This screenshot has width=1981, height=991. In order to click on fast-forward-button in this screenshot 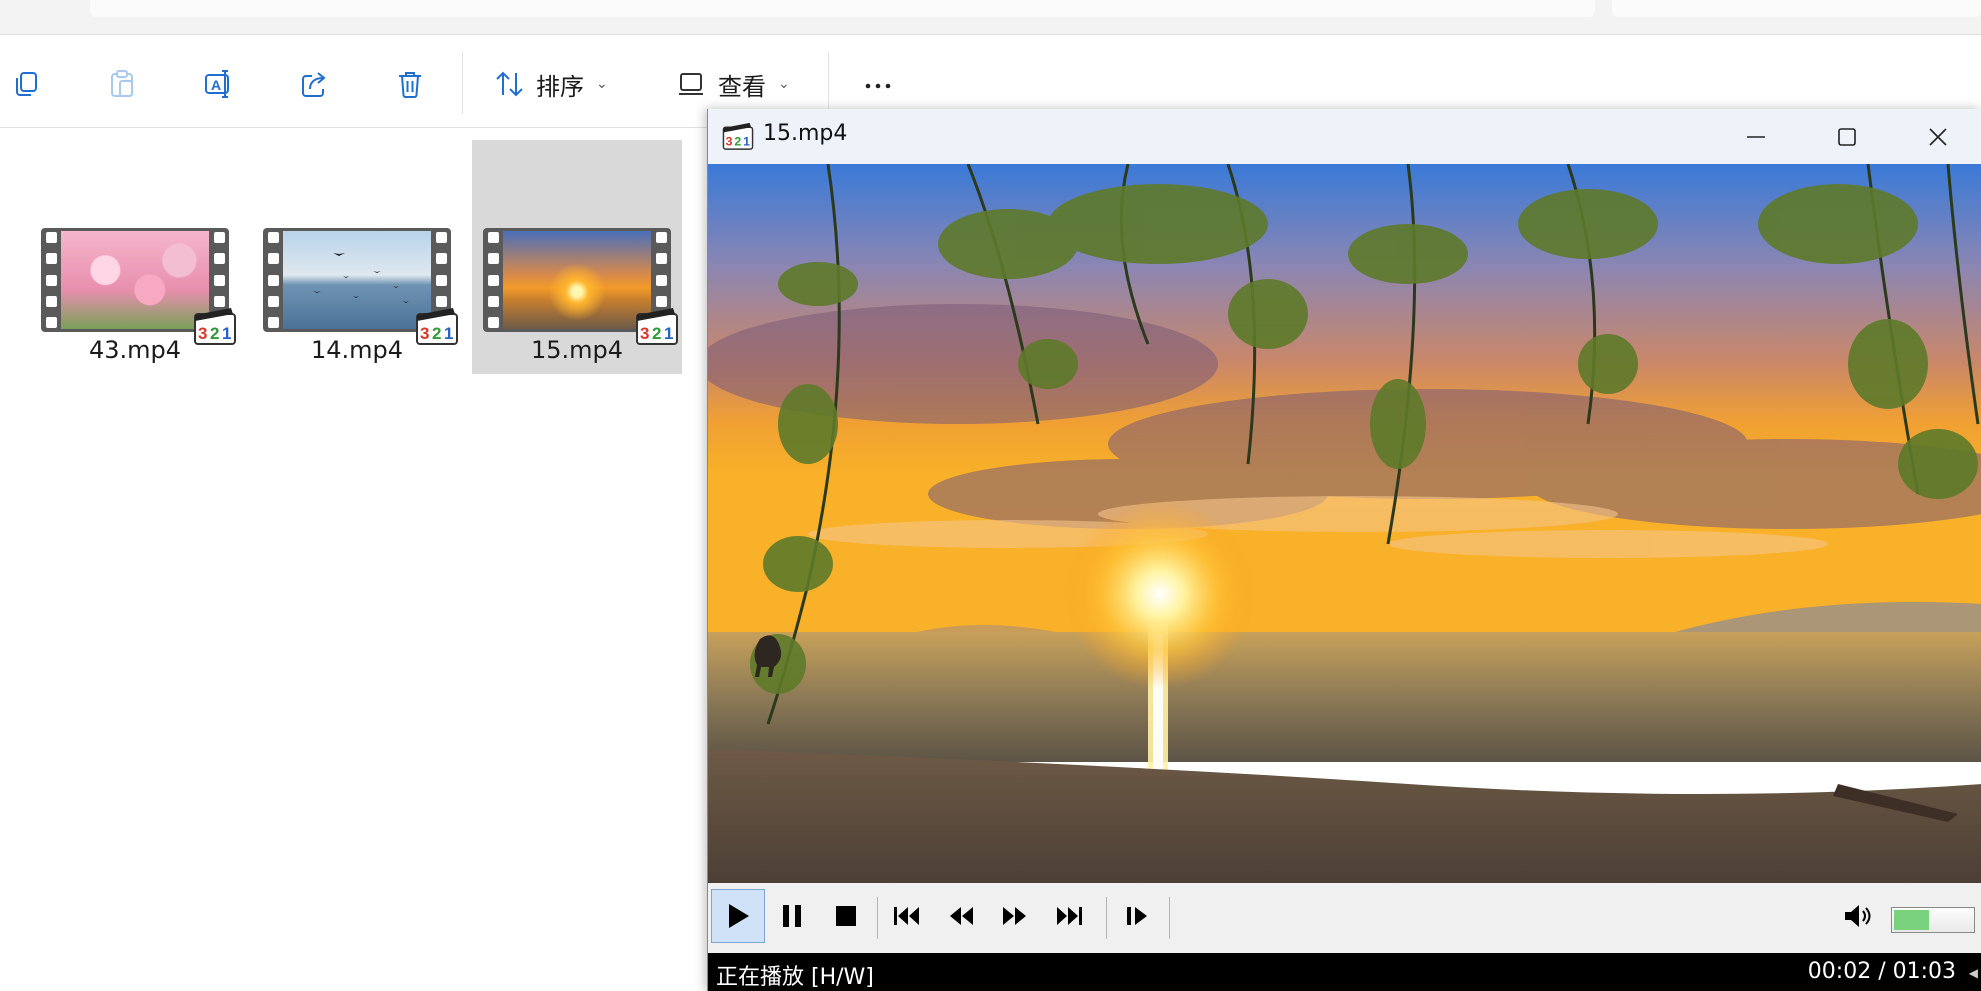, I will do `click(1015, 916)`.